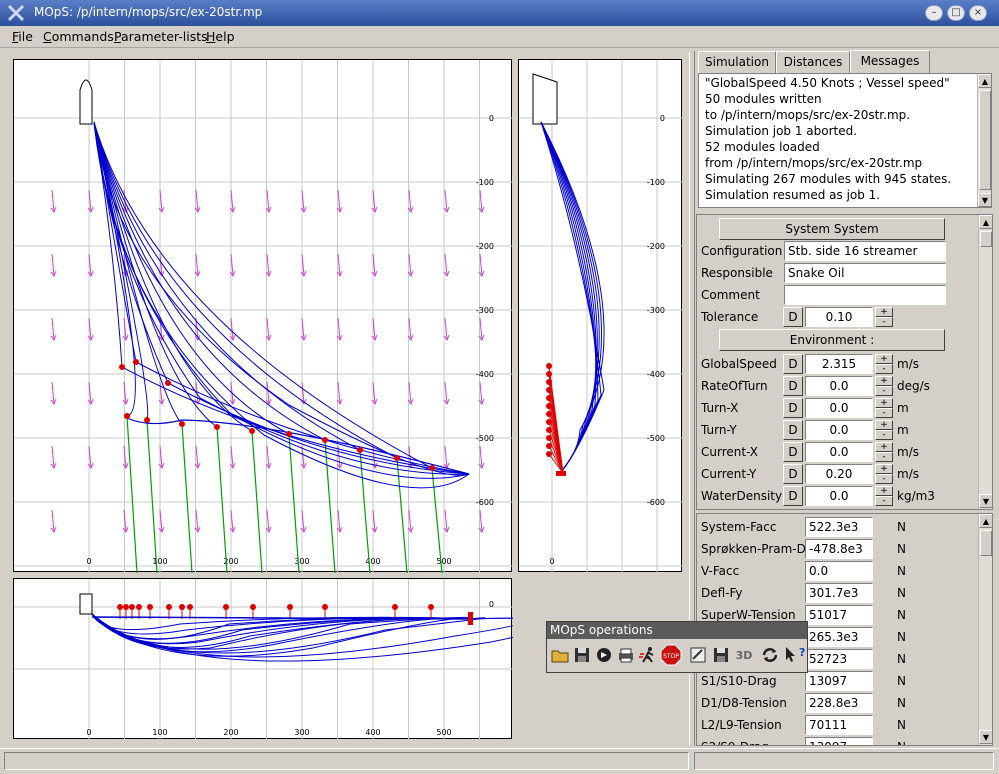 This screenshot has height=774, width=999. Describe the element at coordinates (220, 36) in the screenshot. I see `menu-help: Help` at that location.